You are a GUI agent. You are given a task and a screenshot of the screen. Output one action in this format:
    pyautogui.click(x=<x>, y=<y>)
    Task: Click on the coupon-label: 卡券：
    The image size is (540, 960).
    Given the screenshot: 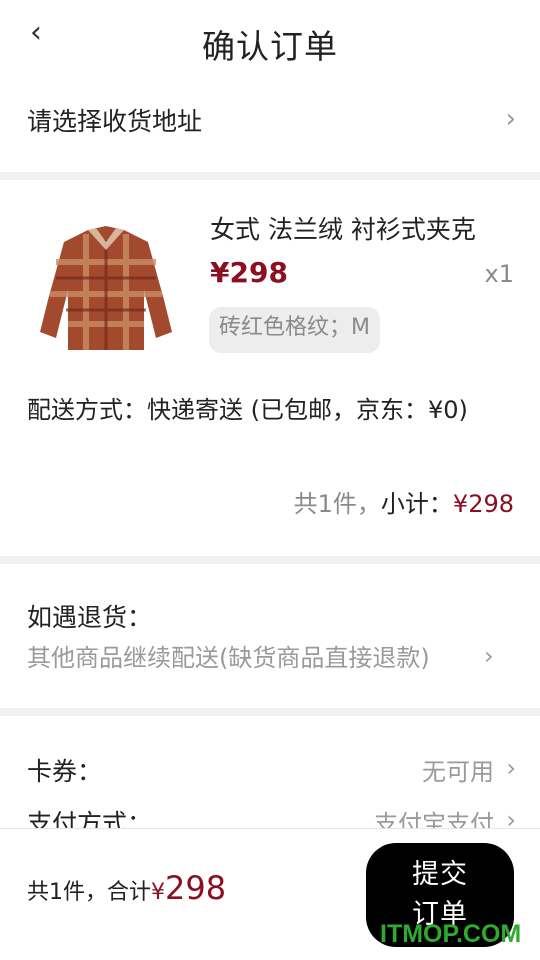 What is the action you would take?
    pyautogui.click(x=65, y=771)
    